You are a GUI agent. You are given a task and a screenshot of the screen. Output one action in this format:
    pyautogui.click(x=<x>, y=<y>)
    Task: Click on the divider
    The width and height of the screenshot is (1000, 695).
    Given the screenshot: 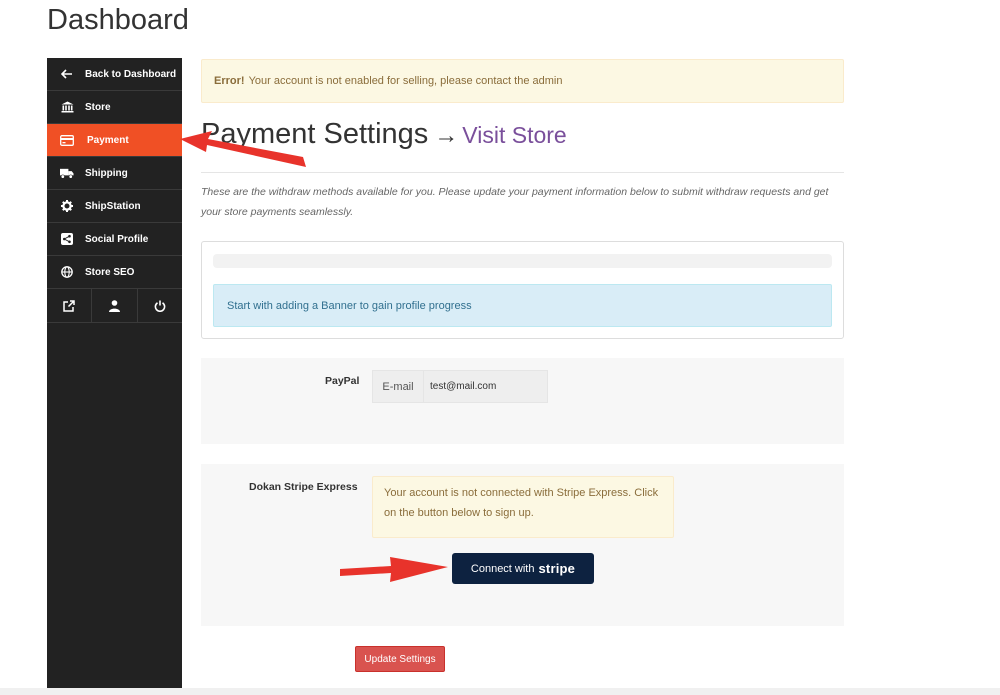 What is the action you would take?
    pyautogui.click(x=522, y=172)
    